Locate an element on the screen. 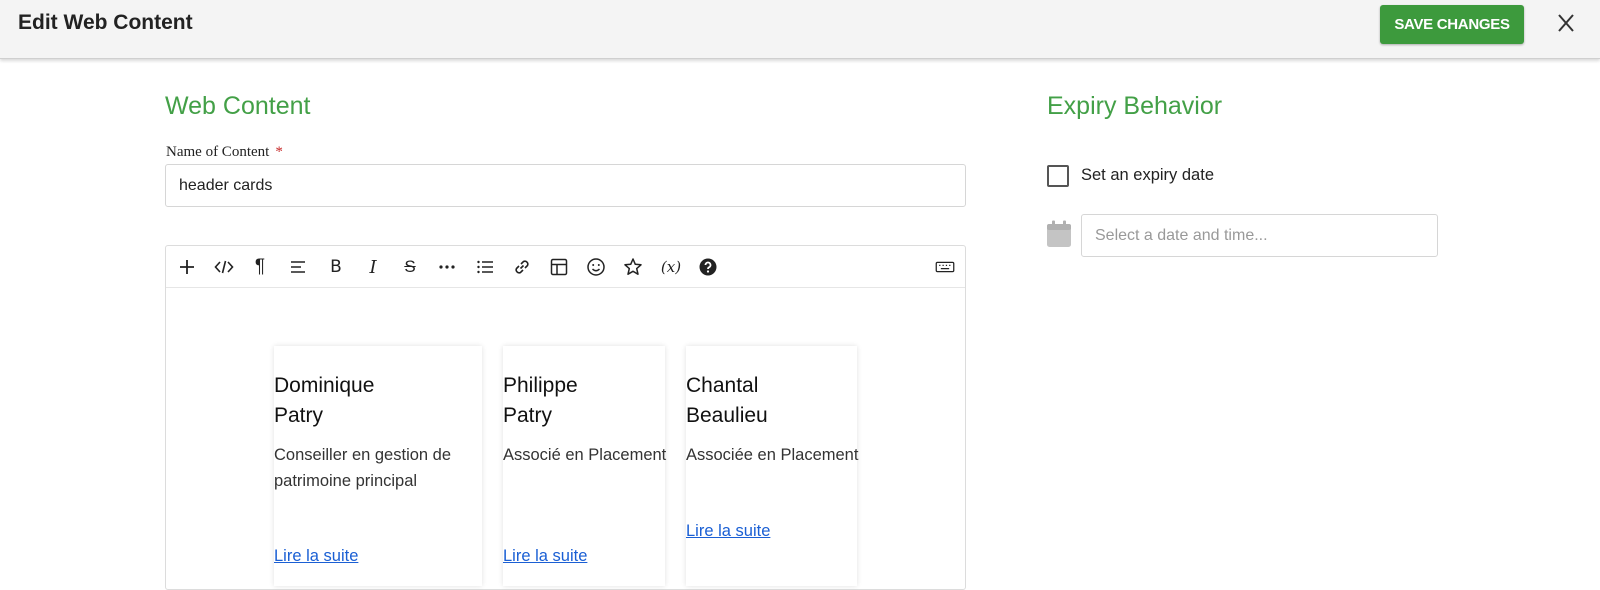  card-name: Chantal Beaulieu is located at coordinates (727, 400).